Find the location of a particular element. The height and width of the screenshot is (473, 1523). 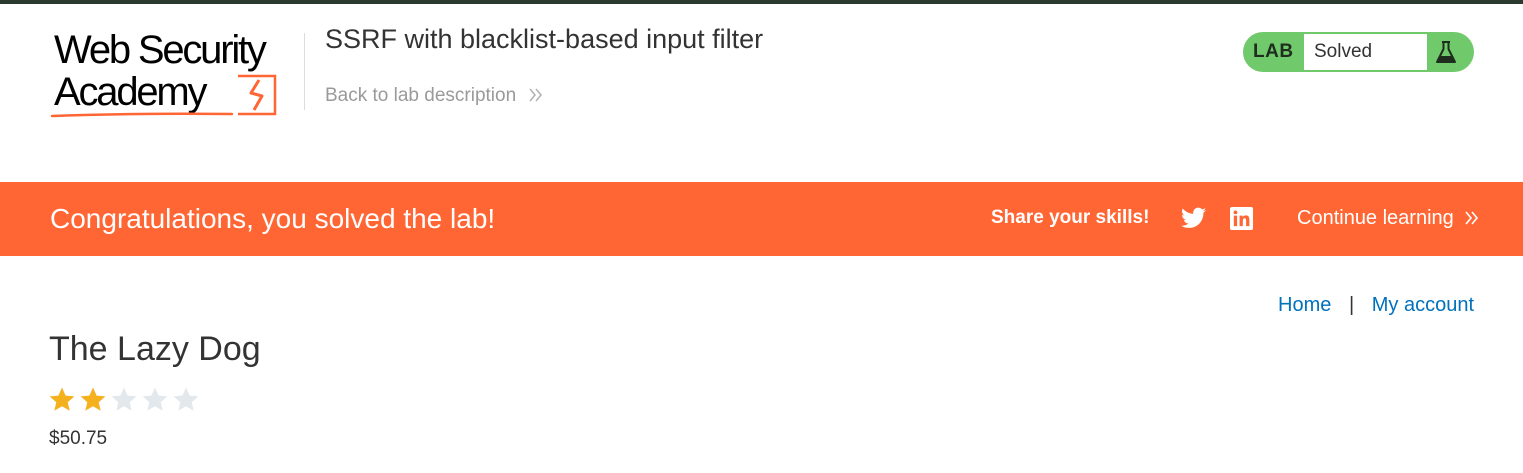

lab-title: SSRF with blacklist-based input filter is located at coordinates (544, 39).